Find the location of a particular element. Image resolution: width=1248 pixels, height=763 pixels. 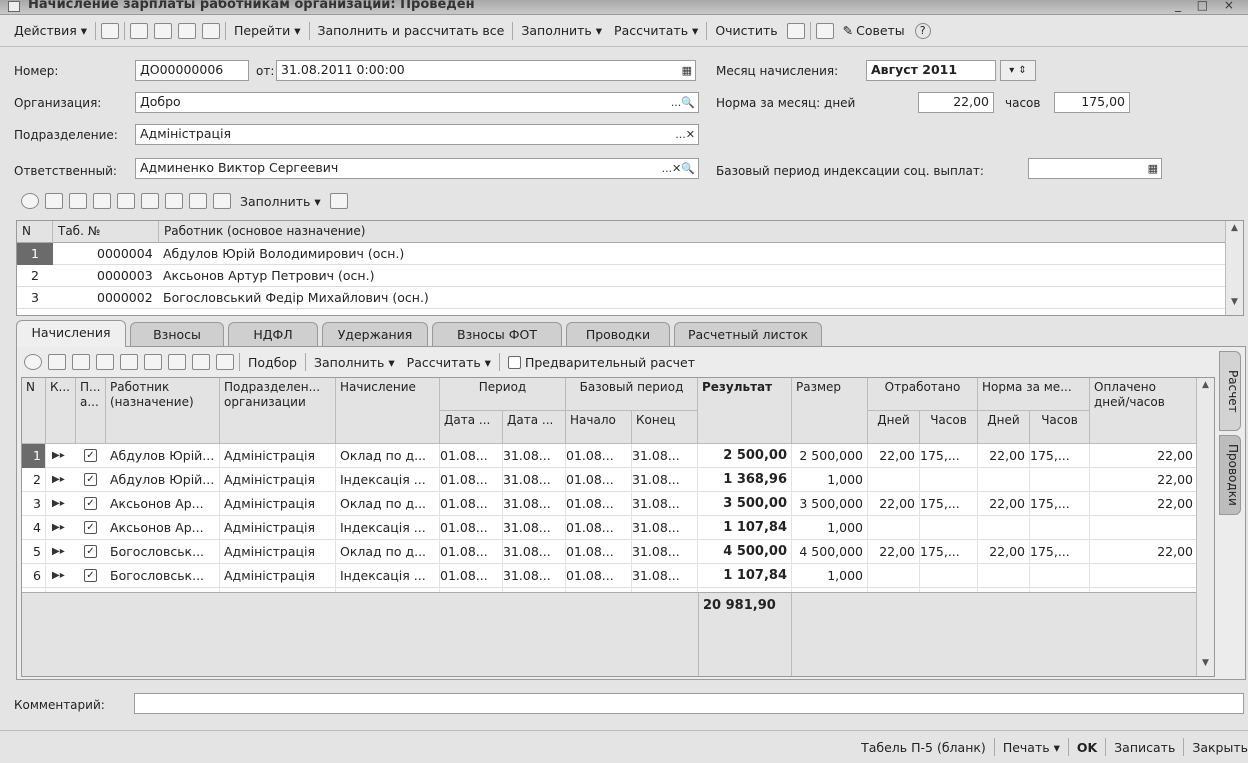

clear-icon: ...✕ is located at coordinates (685, 134).